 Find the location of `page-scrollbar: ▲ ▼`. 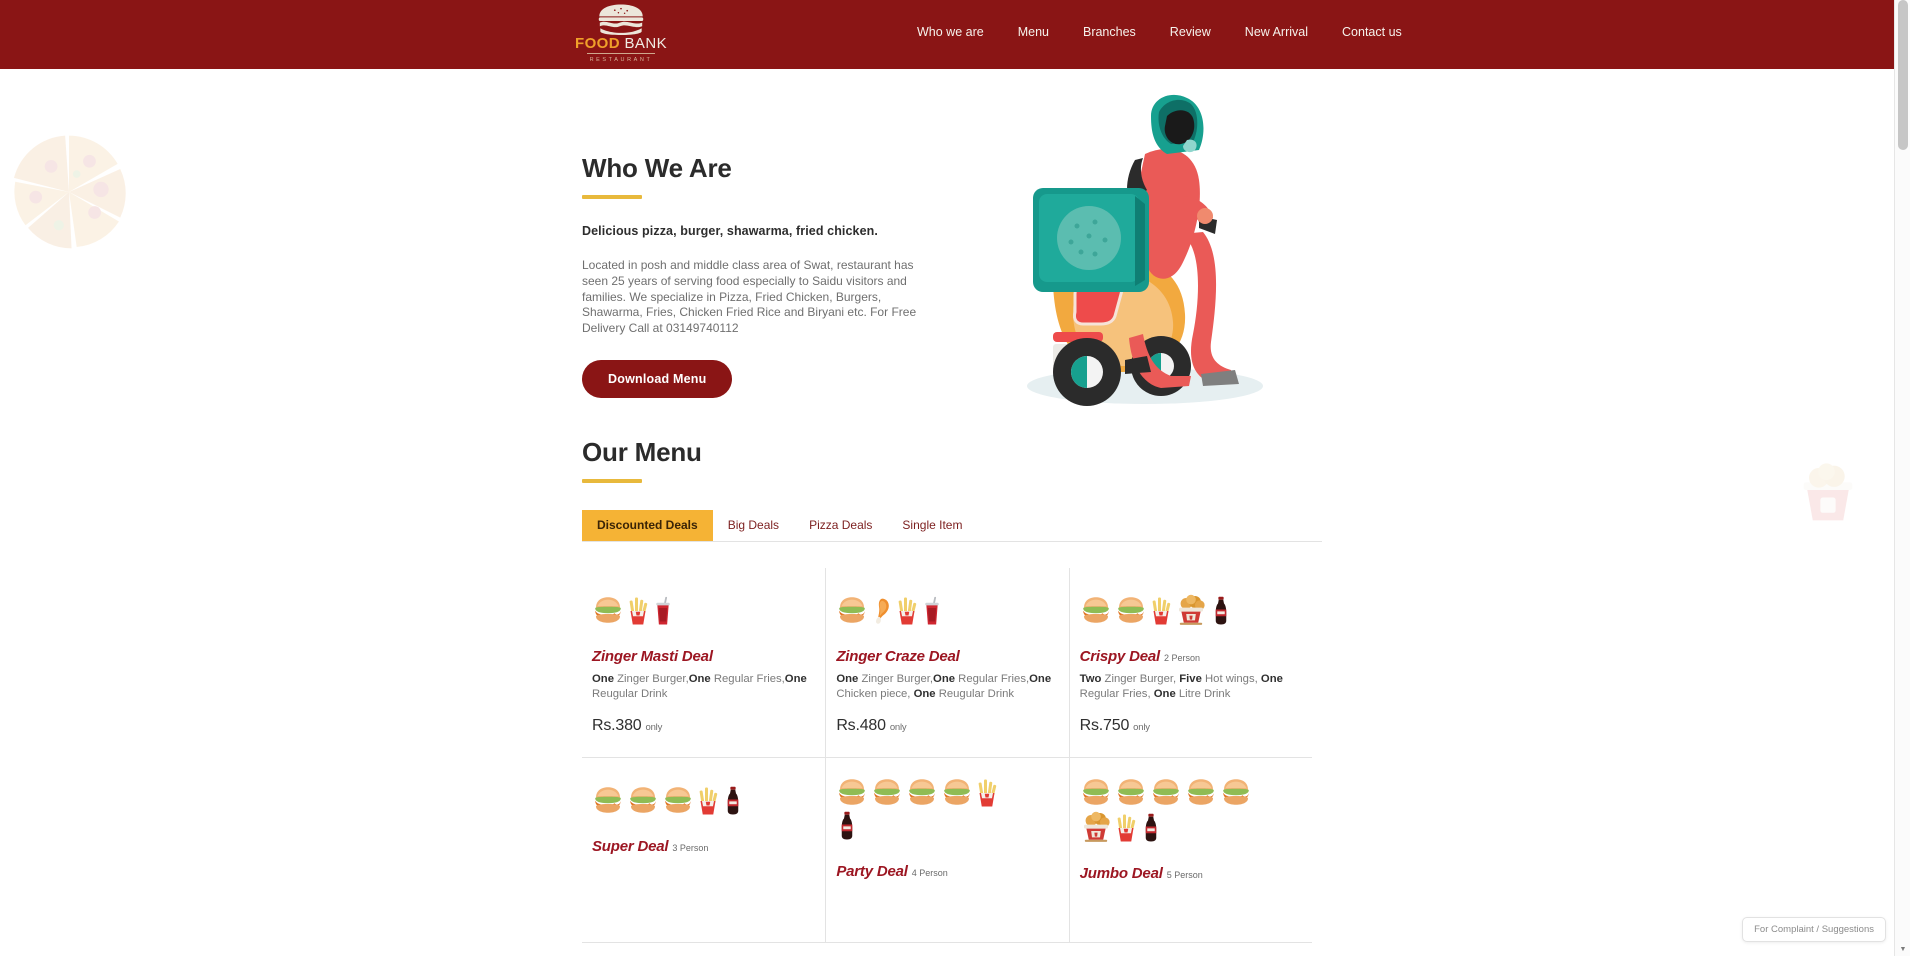

page-scrollbar: ▲ ▼ is located at coordinates (1902, 478).